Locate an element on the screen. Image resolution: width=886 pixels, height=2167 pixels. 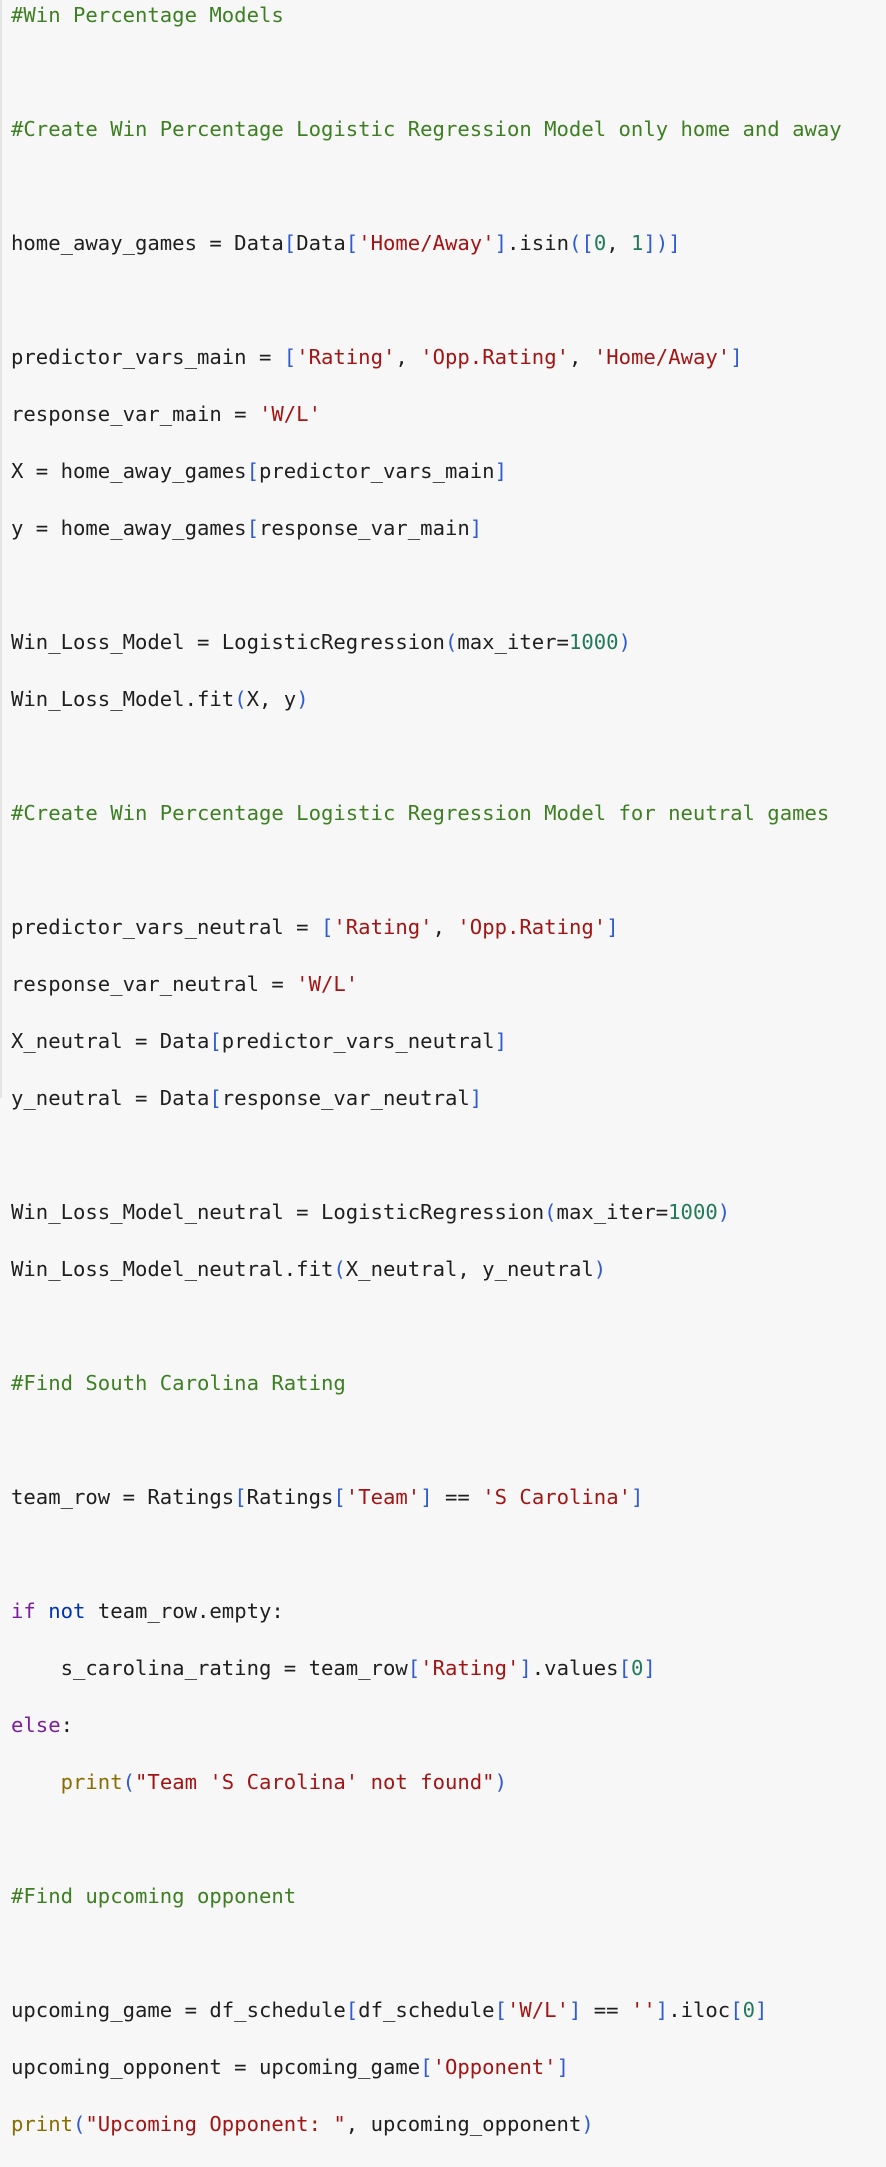
code-text: if not team_row.empty: is located at coordinates (147, 1611).